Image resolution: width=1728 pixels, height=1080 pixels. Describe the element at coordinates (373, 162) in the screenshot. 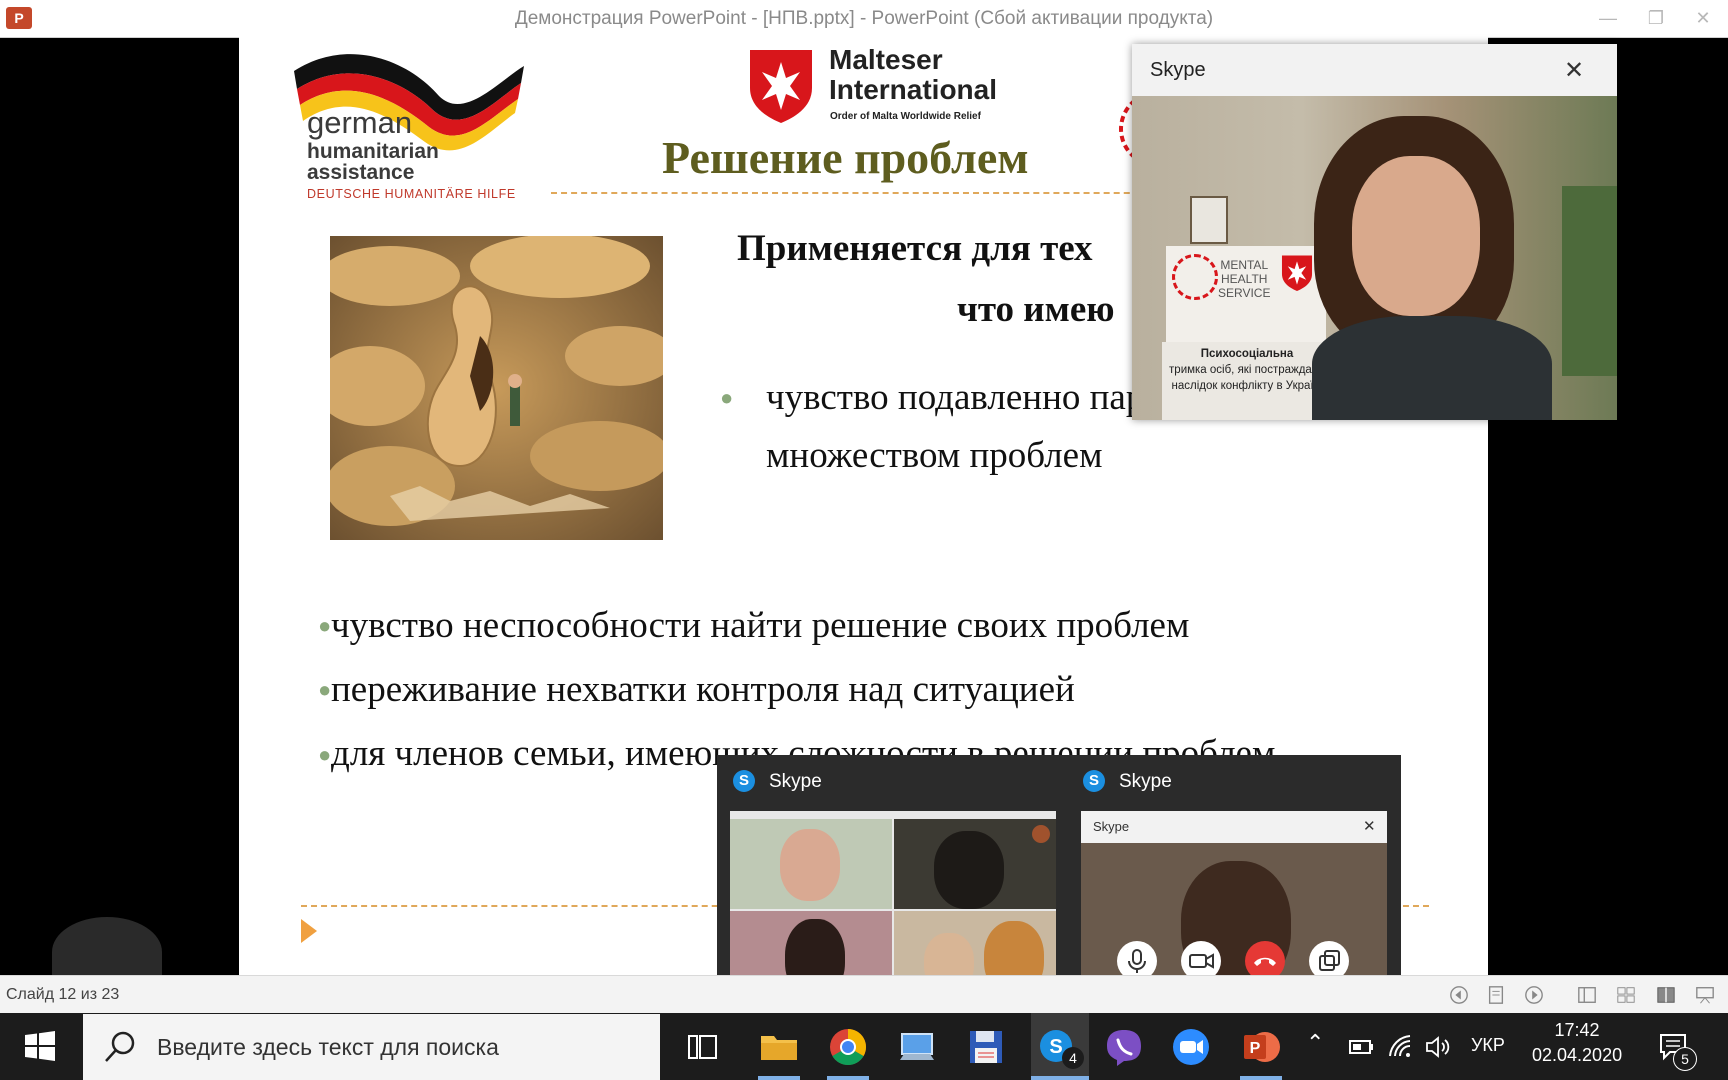

I see `gha-logo-humanitarian: humanitarian assistance` at that location.